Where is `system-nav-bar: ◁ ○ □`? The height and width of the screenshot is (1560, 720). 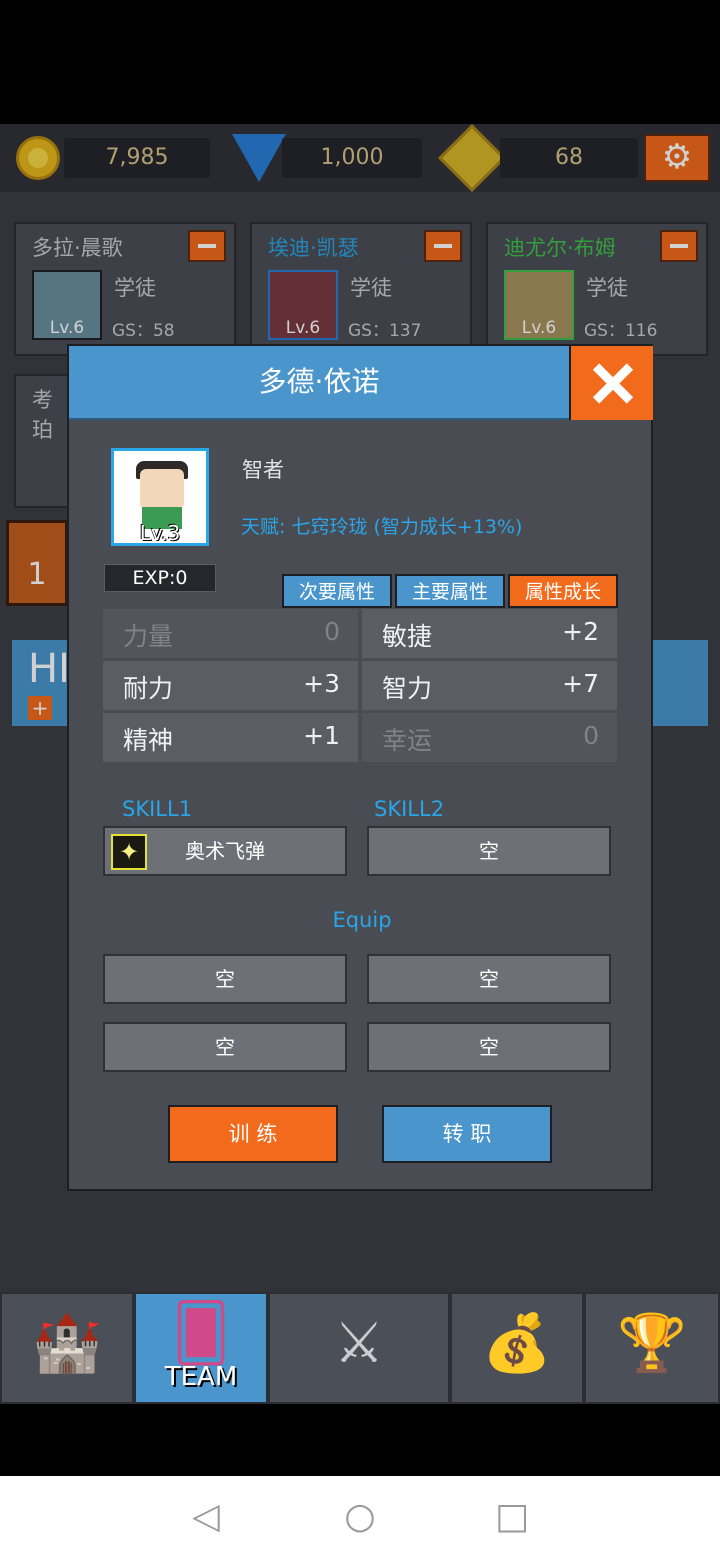
system-nav-bar: ◁ ○ □ is located at coordinates (360, 1518).